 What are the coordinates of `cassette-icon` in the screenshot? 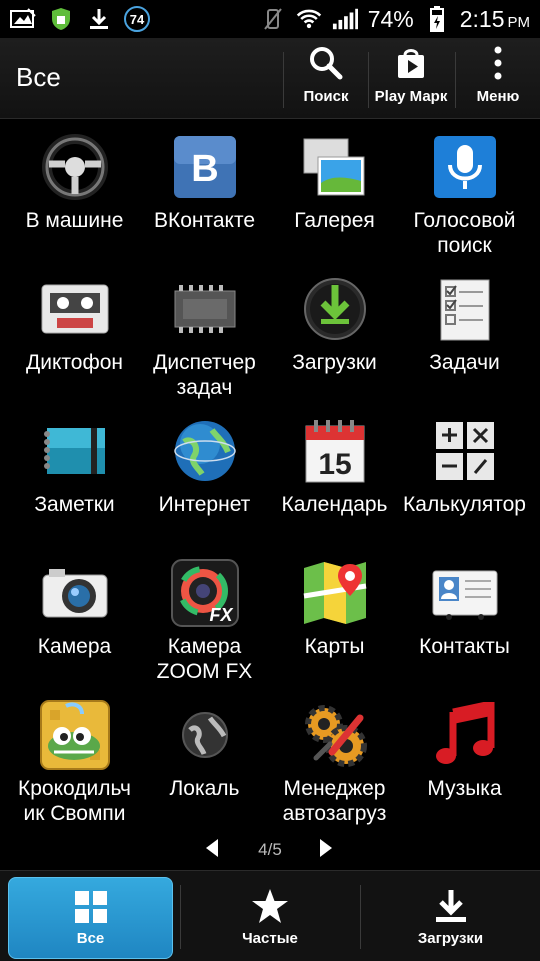 It's located at (75, 309).